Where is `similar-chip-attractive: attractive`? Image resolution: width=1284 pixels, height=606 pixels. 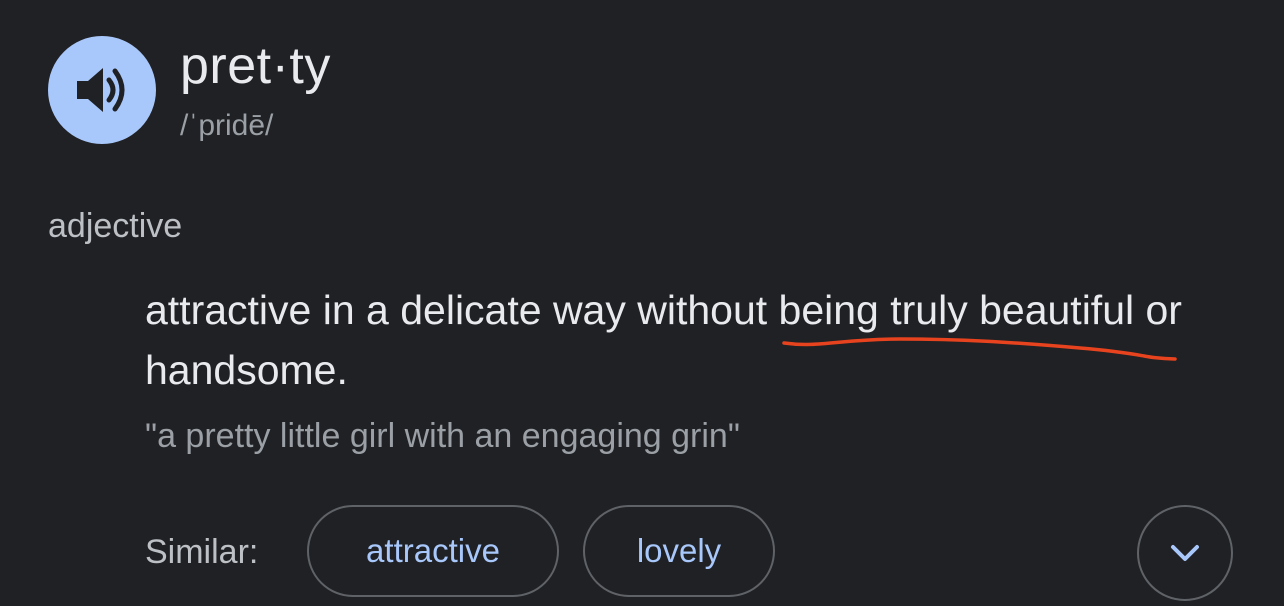 similar-chip-attractive: attractive is located at coordinates (433, 551).